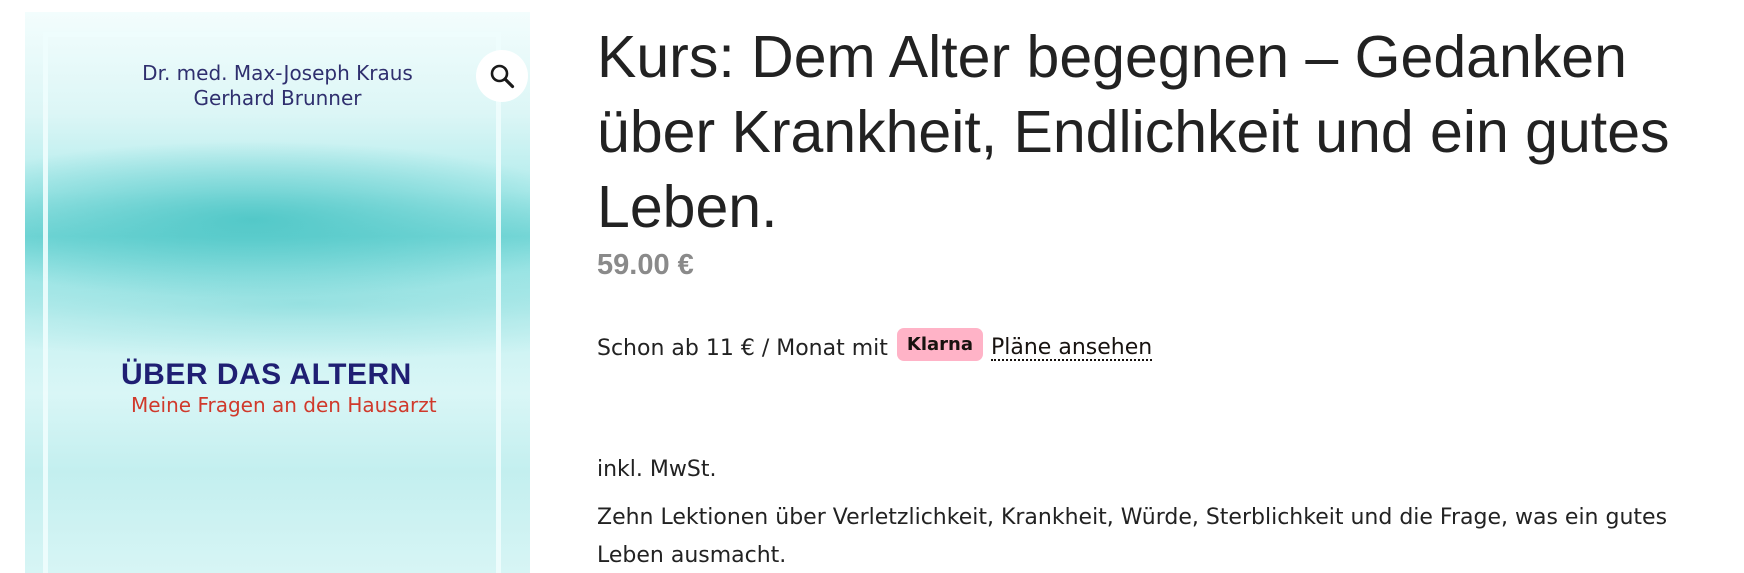 The width and height of the screenshot is (1744, 573). I want to click on product-price: 59.00 €, so click(645, 265).